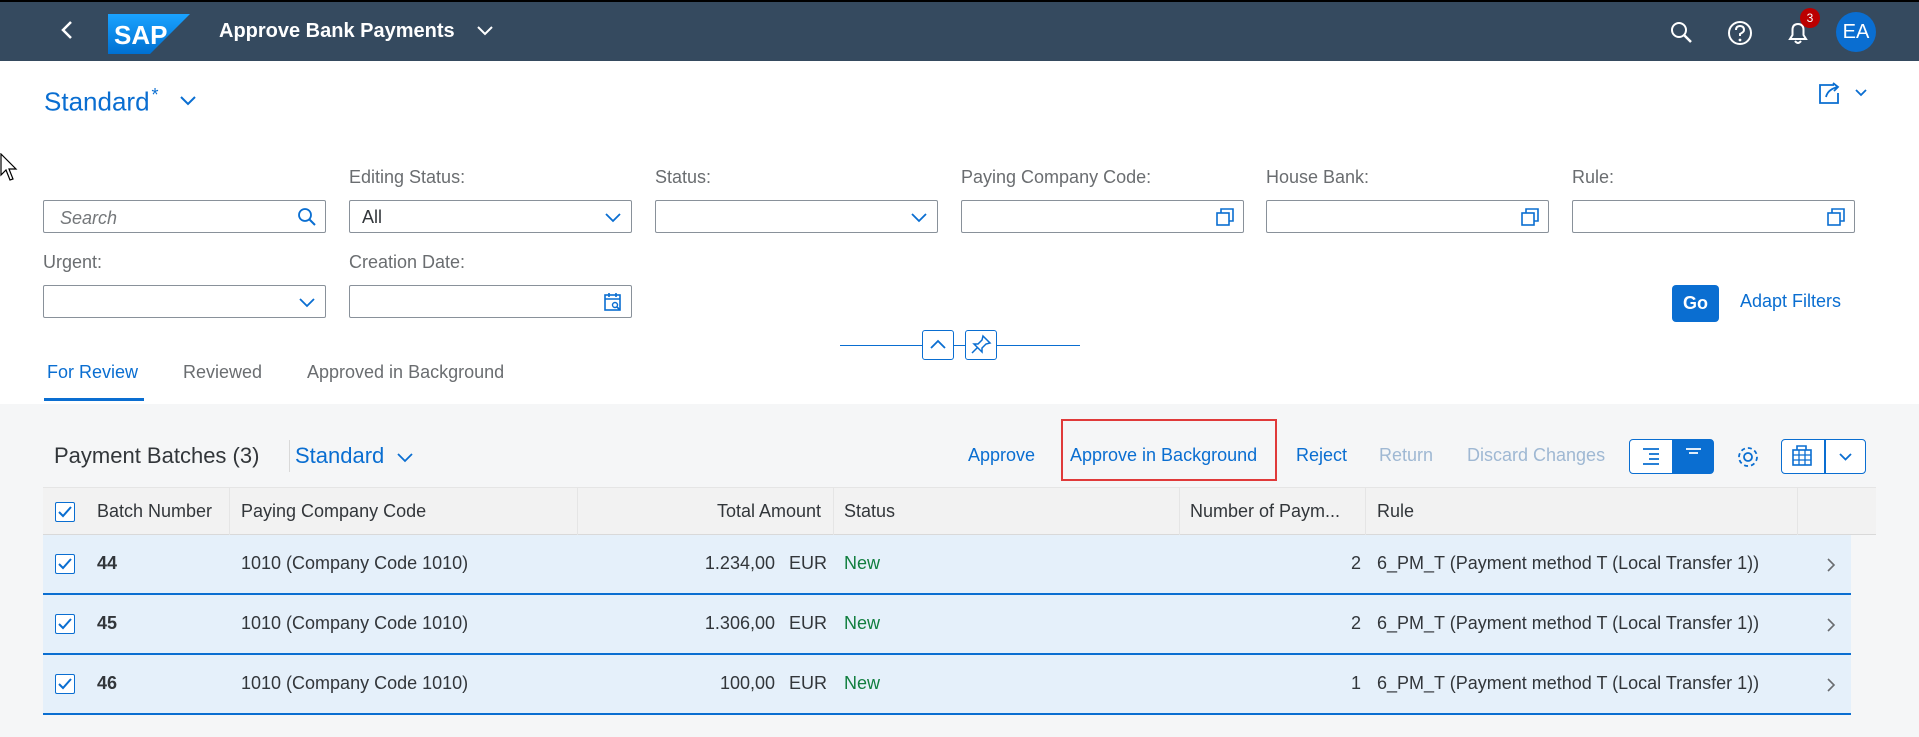 Image resolution: width=1919 pixels, height=737 pixels. I want to click on approve-button: Approve, so click(1001, 455).